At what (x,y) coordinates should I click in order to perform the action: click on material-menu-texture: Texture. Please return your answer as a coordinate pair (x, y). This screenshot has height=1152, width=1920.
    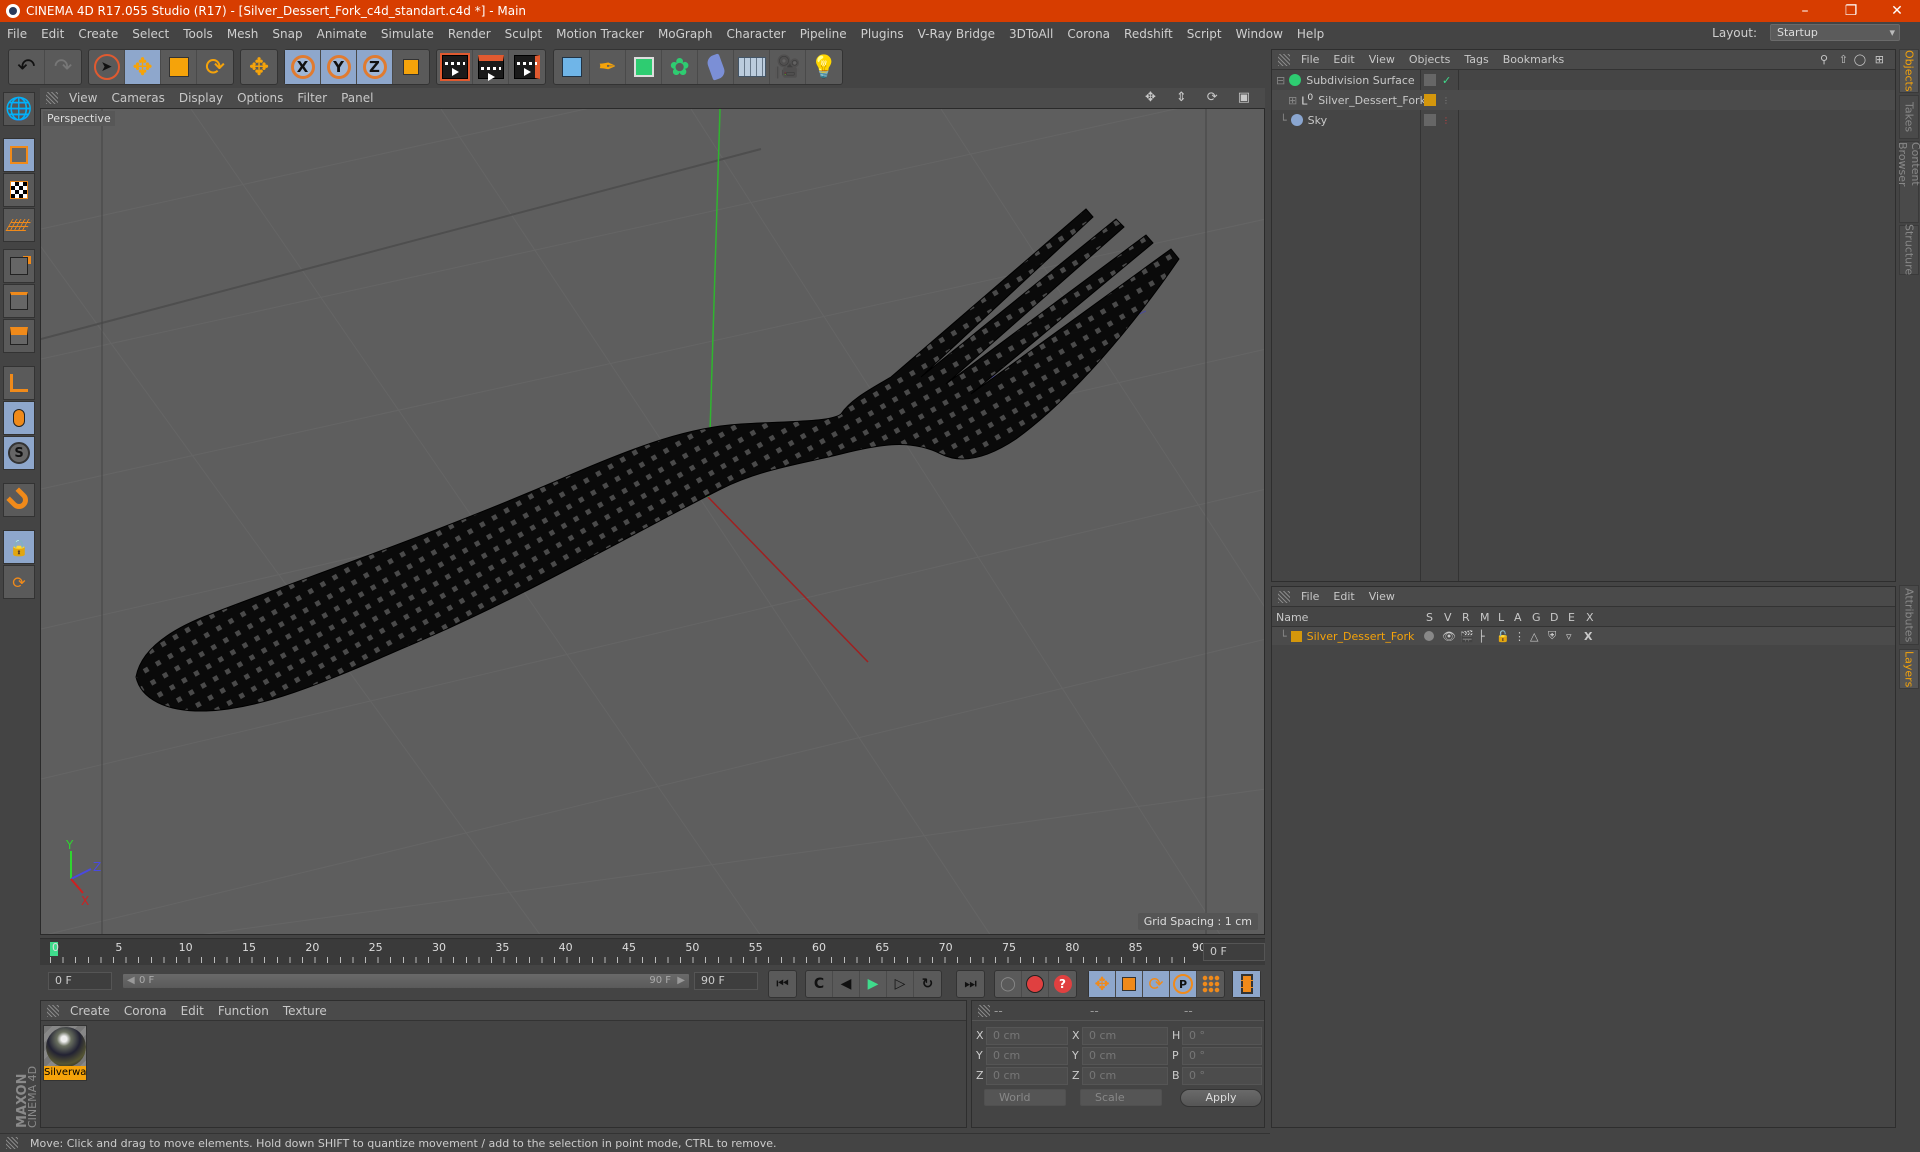
    Looking at the image, I should click on (305, 1011).